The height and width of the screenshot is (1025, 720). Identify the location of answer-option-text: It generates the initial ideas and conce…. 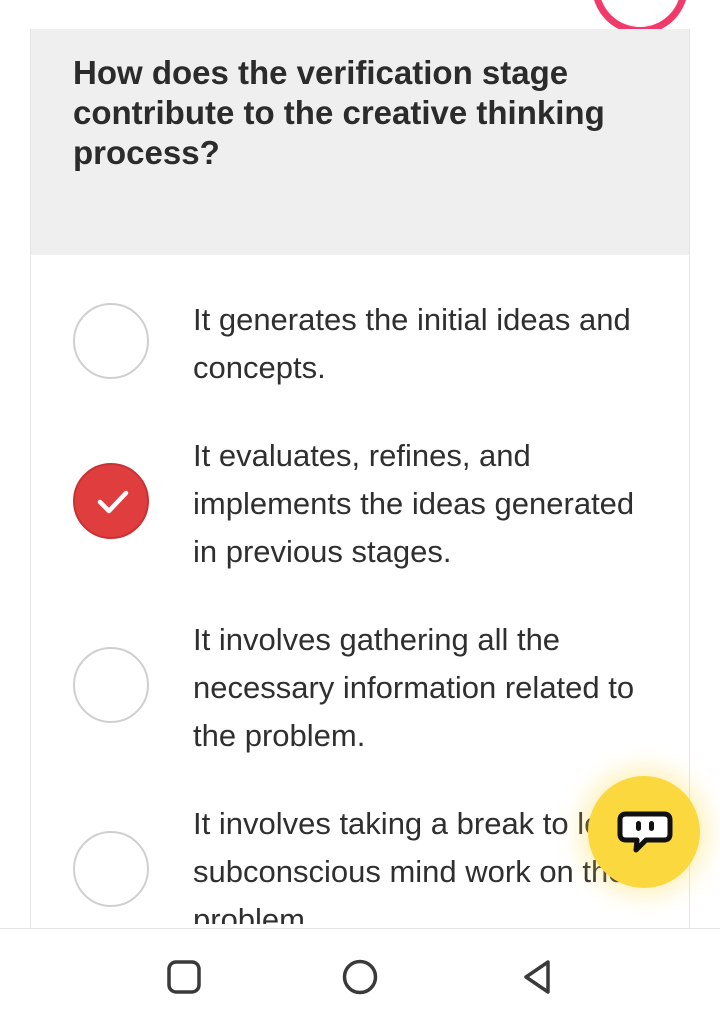
(412, 343).